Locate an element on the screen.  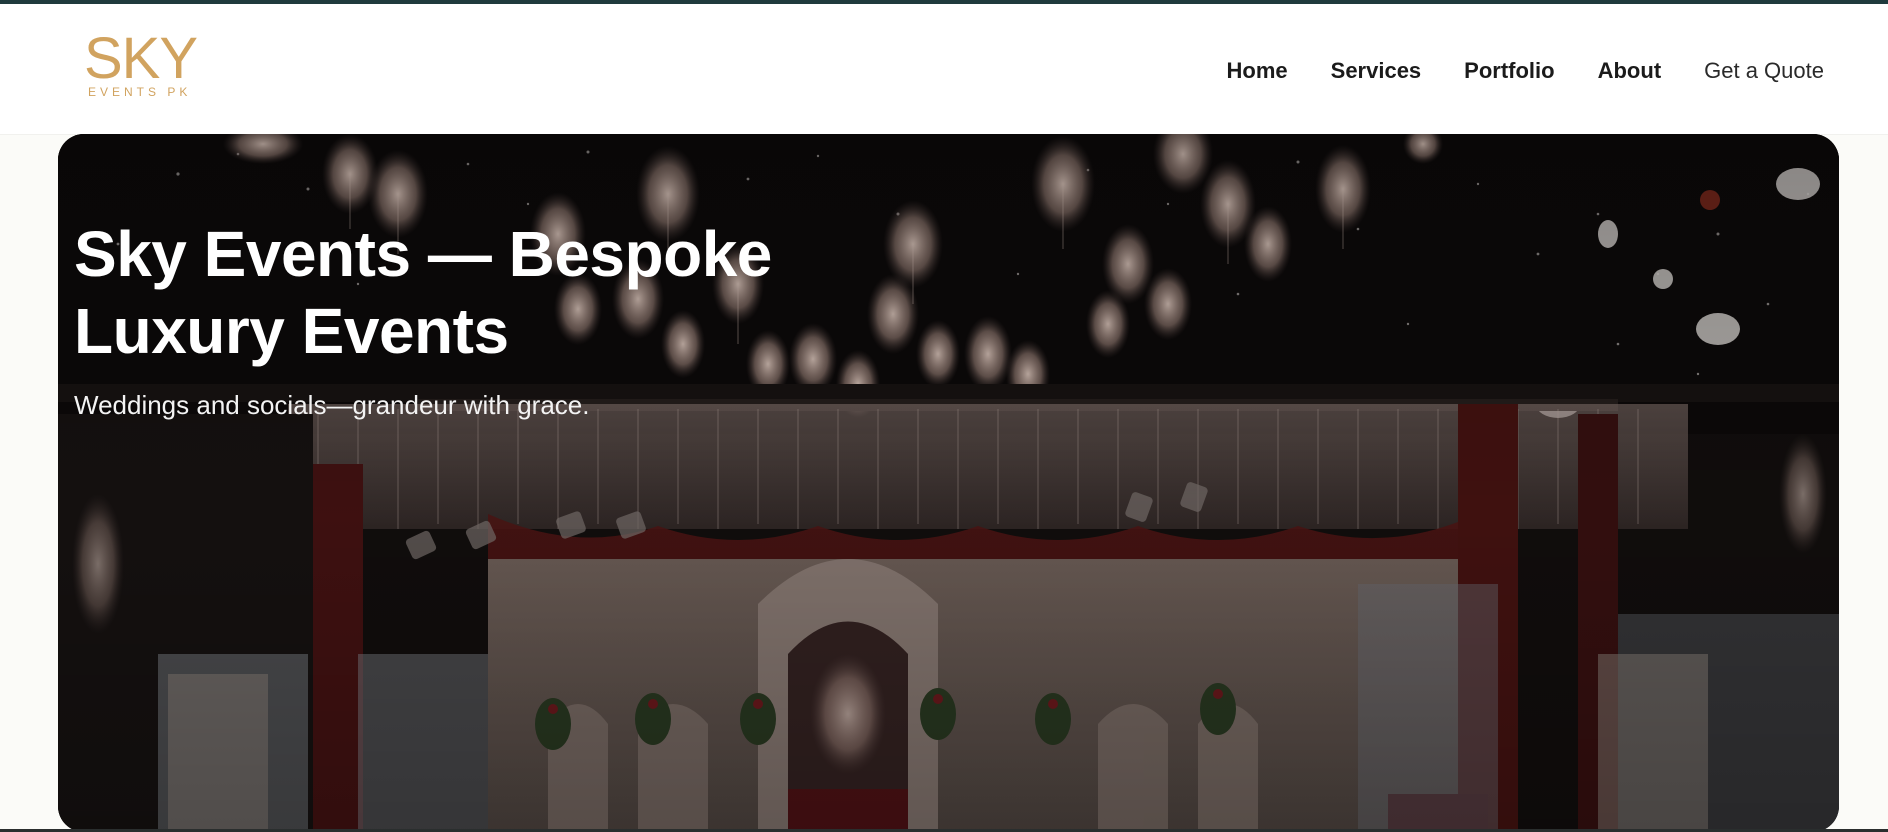
hero-title-line-1: Sky Events — Bespoke is located at coordinates (423, 254).